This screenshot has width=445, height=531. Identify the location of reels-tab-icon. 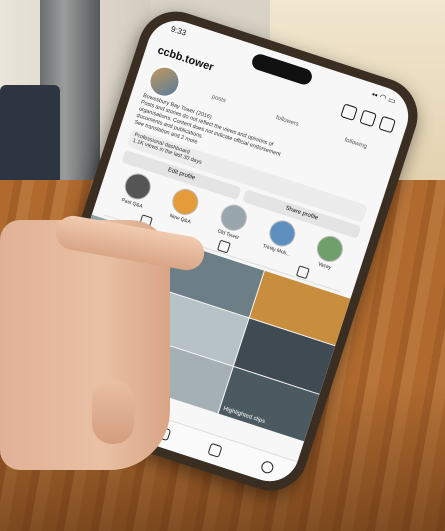
(224, 246).